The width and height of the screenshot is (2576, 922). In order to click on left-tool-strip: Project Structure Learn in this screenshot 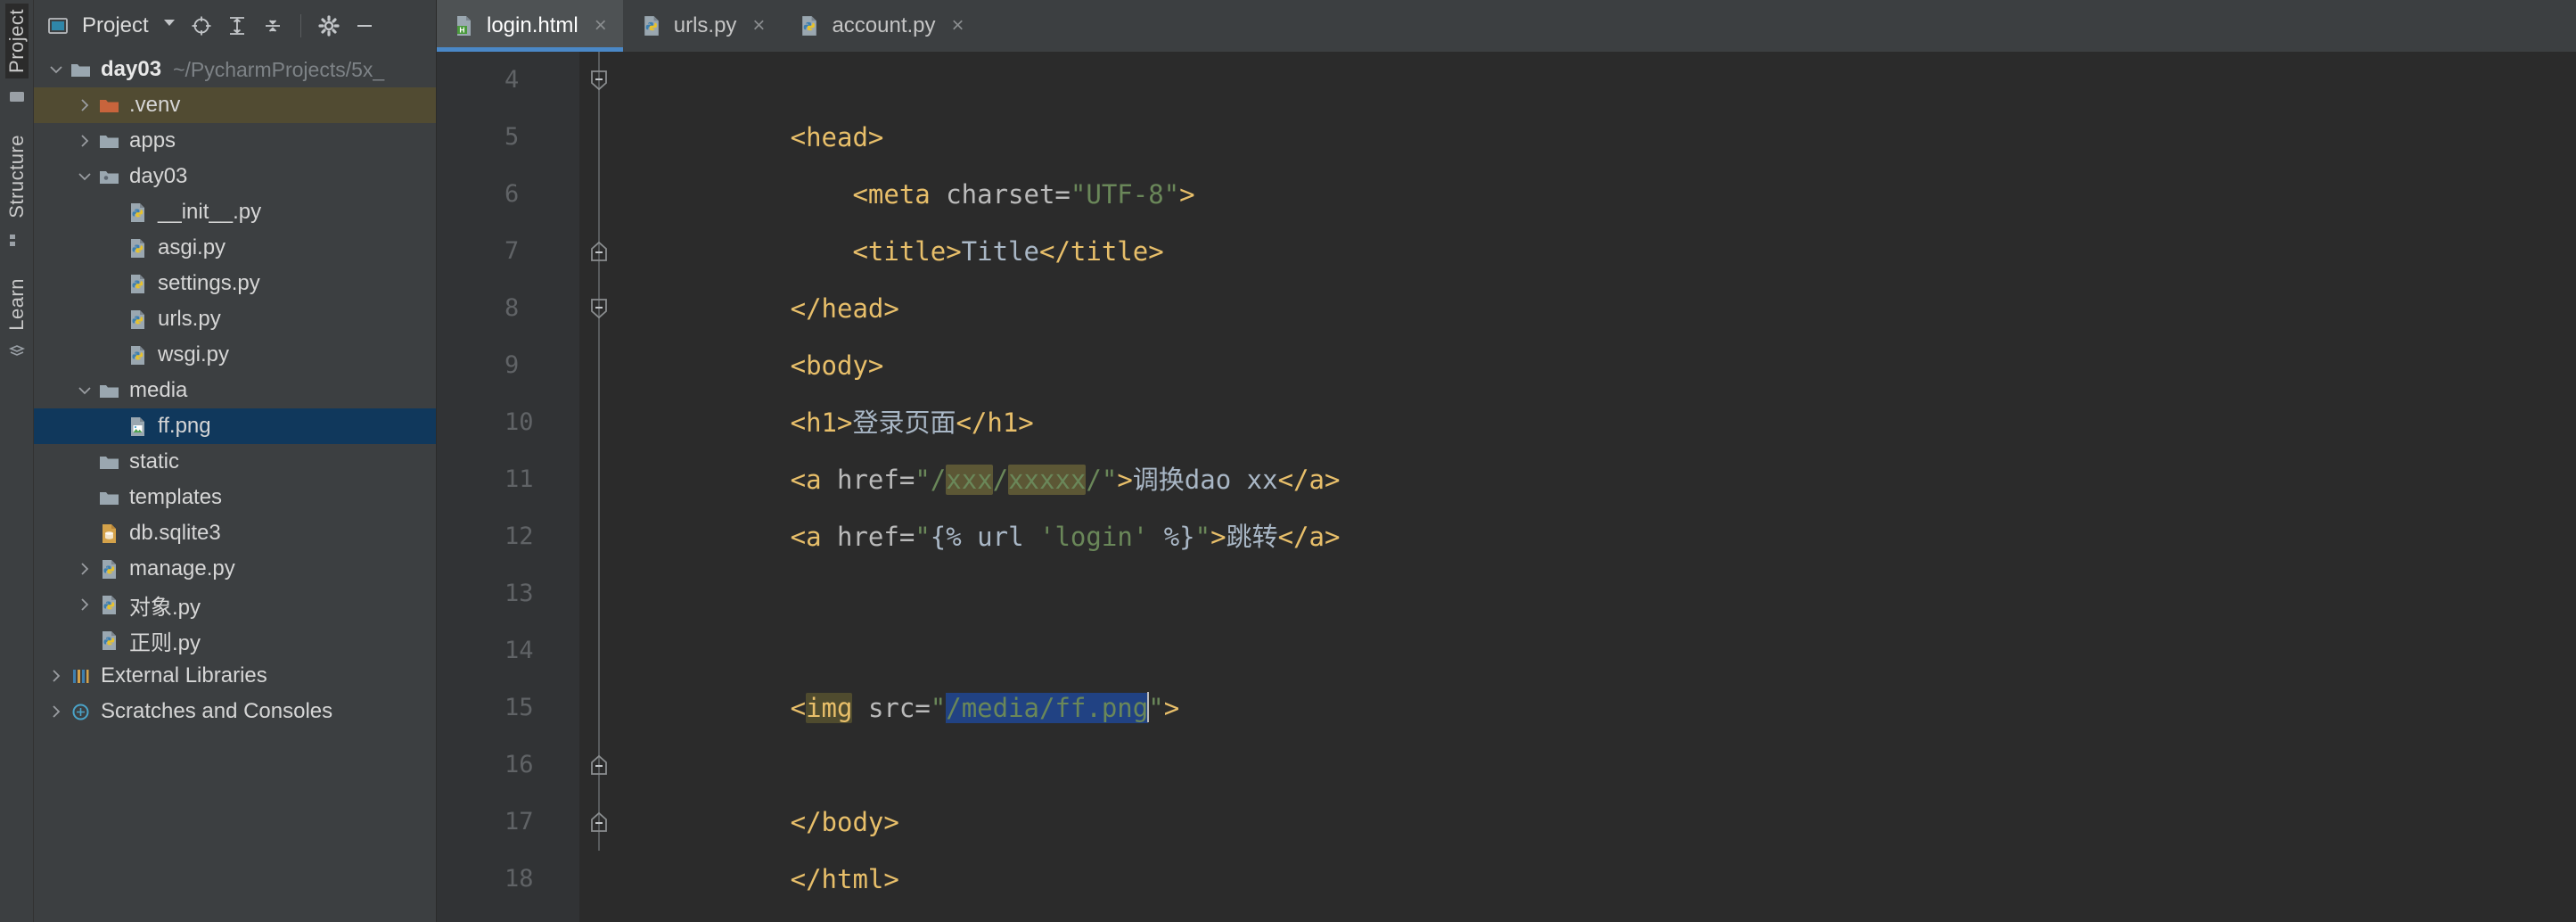, I will do `click(17, 461)`.